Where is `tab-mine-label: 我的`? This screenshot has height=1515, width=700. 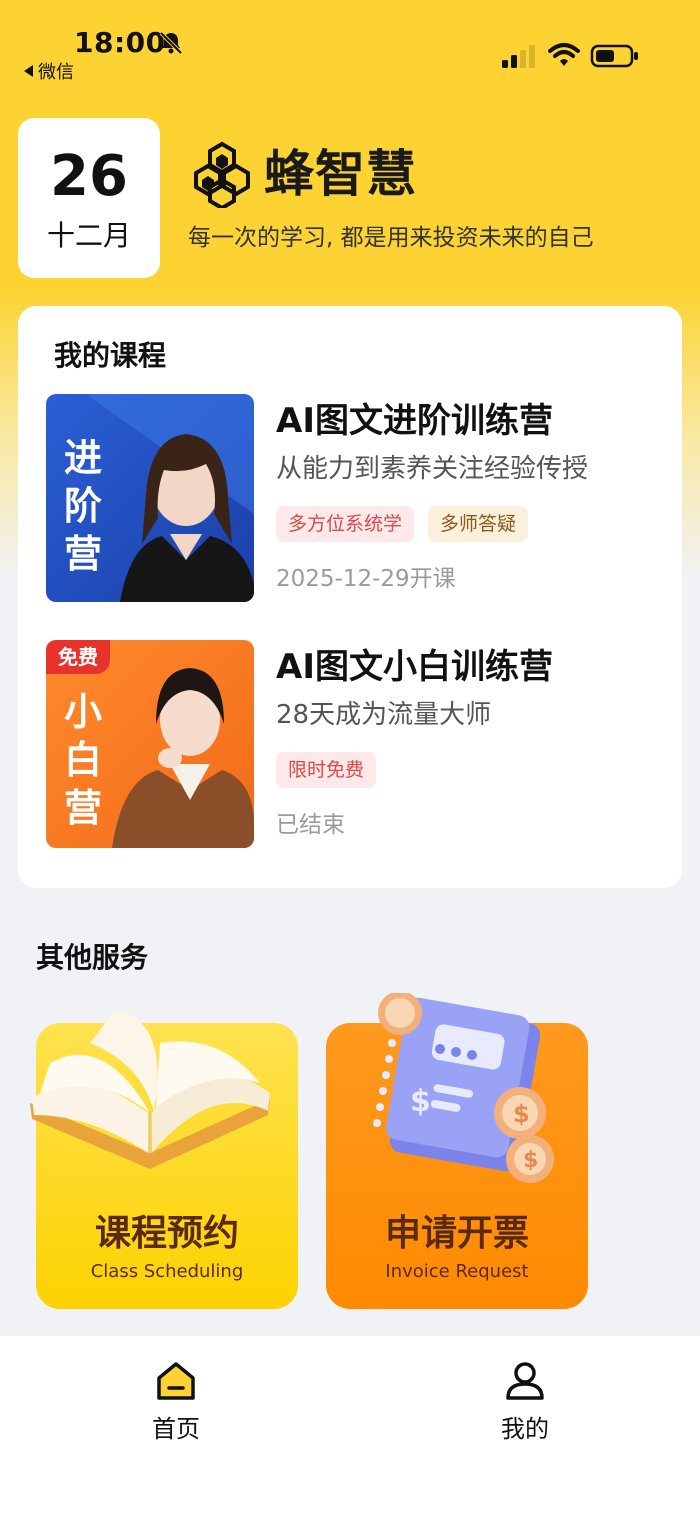 tab-mine-label: 我的 is located at coordinates (525, 1429).